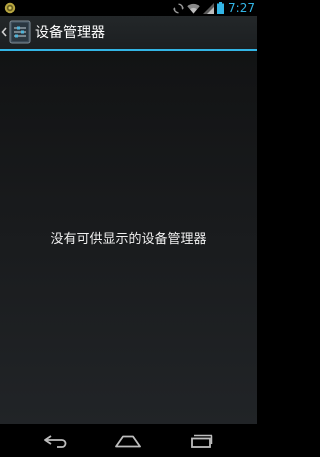 The height and width of the screenshot is (457, 320). Describe the element at coordinates (4, 32) in the screenshot. I see `up-caret-icon` at that location.